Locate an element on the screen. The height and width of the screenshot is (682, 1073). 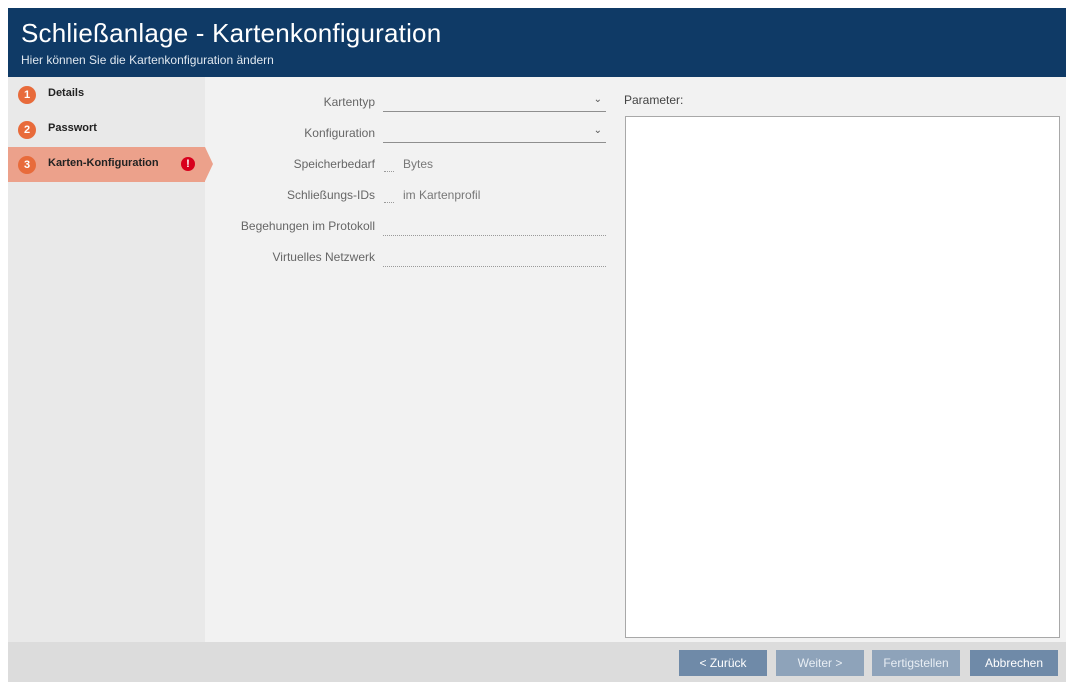
schliessungs-ids-label: Schließungs-IDs is located at coordinates (330, 195).